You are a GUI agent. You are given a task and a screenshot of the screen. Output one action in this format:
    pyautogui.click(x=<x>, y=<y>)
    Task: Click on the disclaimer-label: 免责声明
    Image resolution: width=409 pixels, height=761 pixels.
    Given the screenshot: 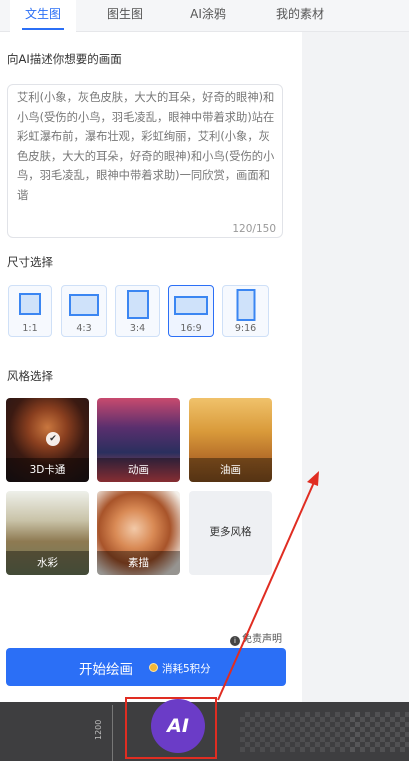 What is the action you would take?
    pyautogui.click(x=262, y=639)
    